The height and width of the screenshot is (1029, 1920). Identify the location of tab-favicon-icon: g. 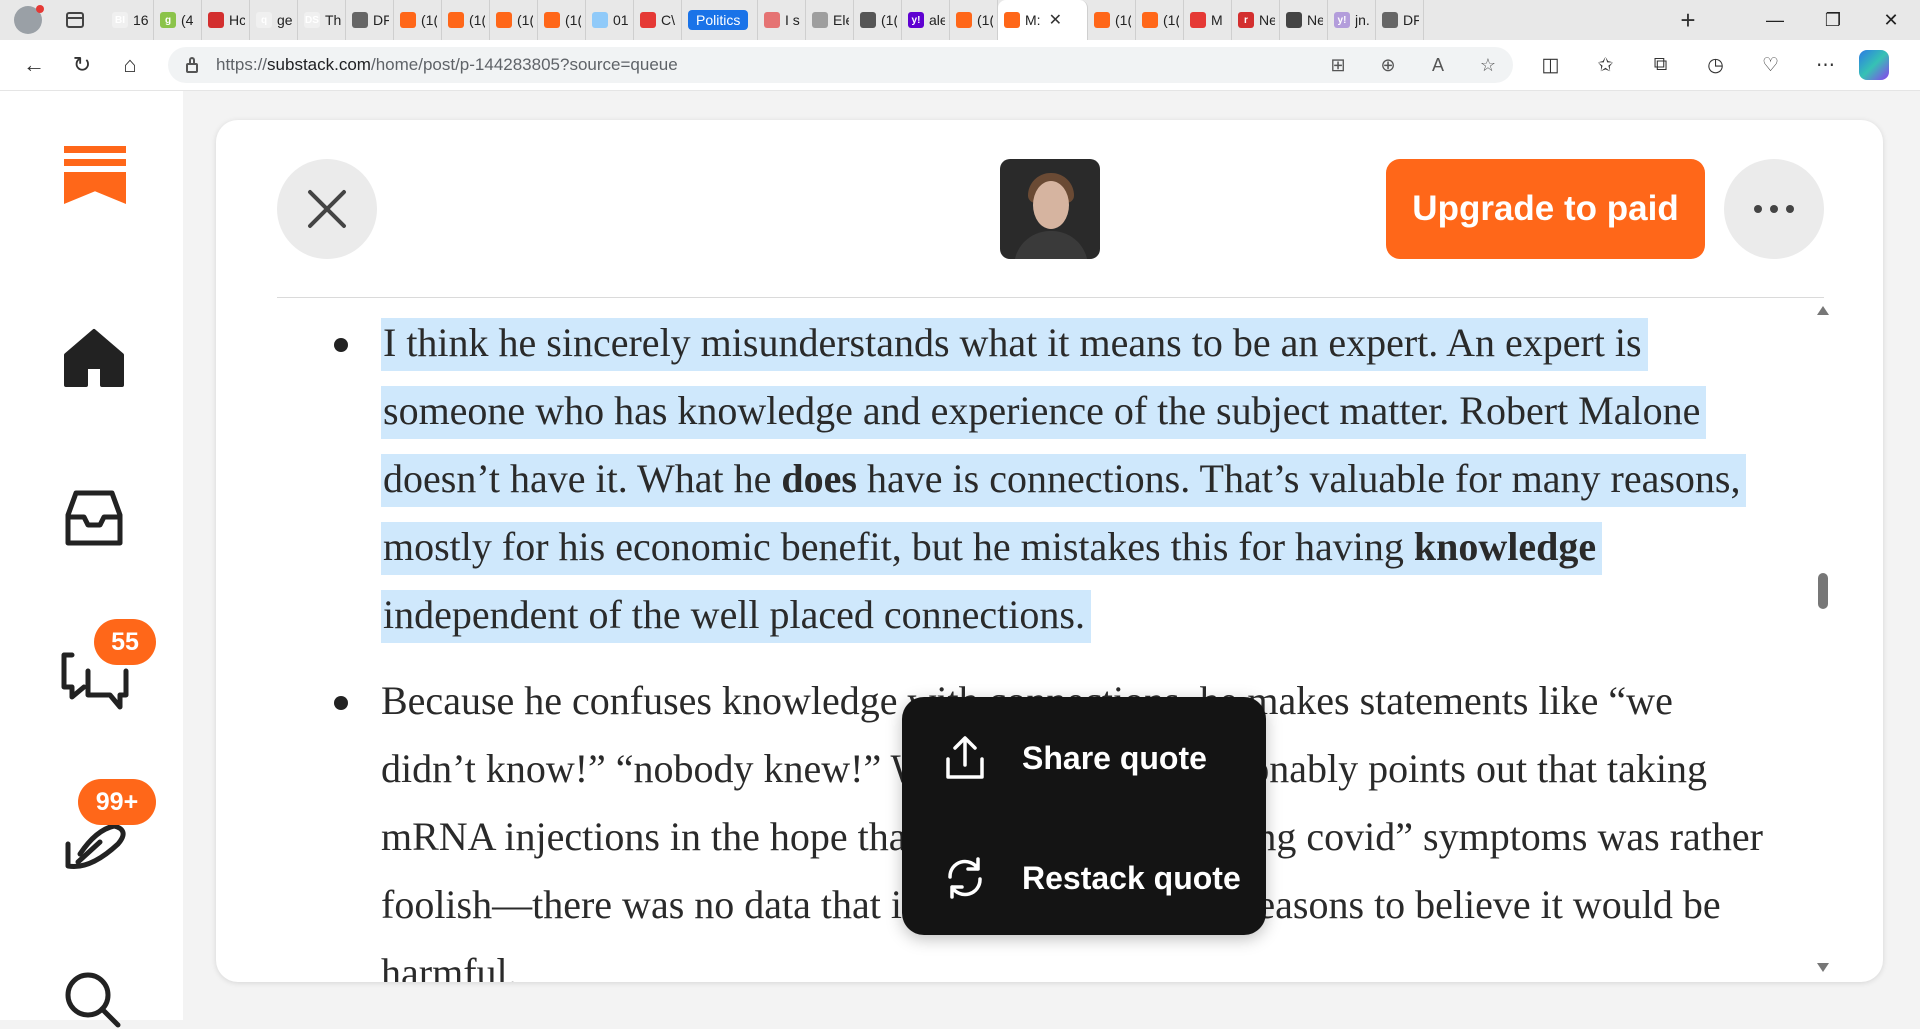
(168, 20).